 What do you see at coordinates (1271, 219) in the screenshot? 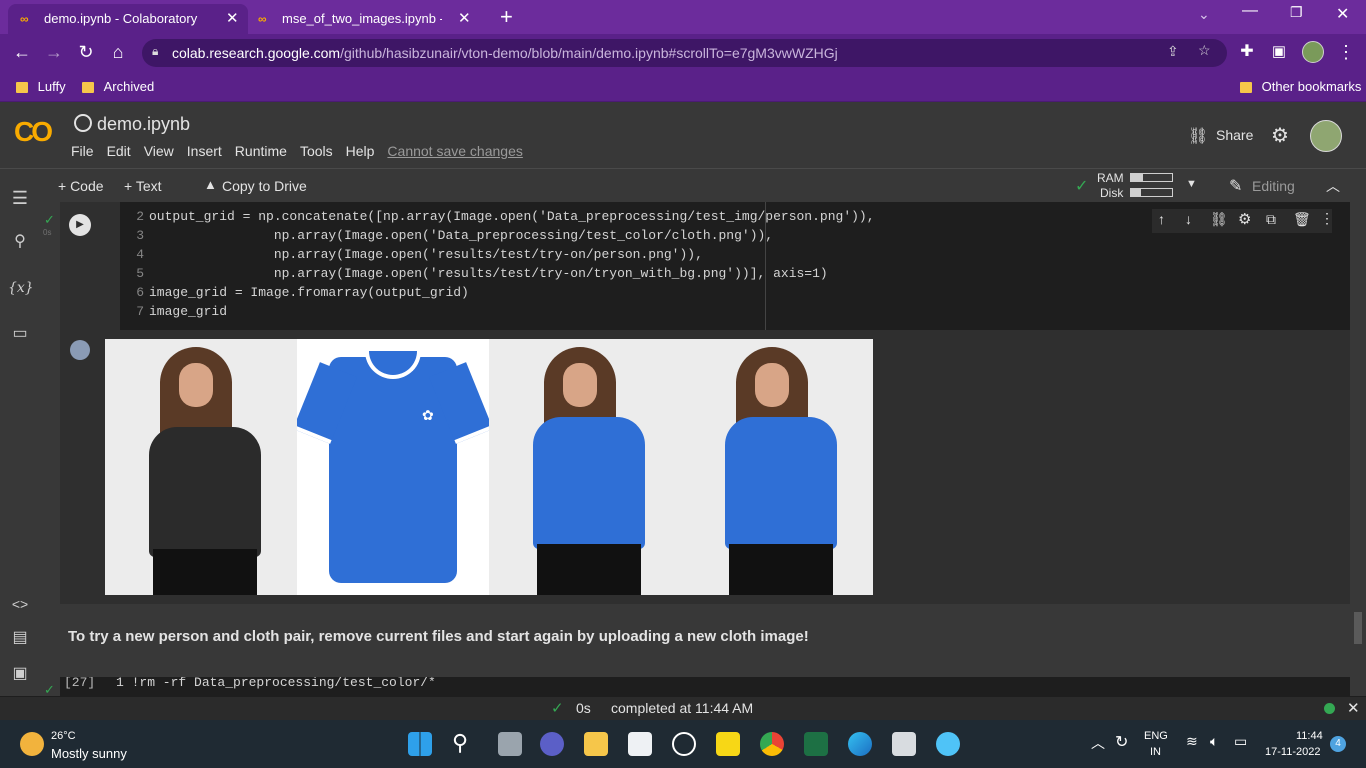
I see `mirror-cell-icon: ⧉` at bounding box center [1271, 219].